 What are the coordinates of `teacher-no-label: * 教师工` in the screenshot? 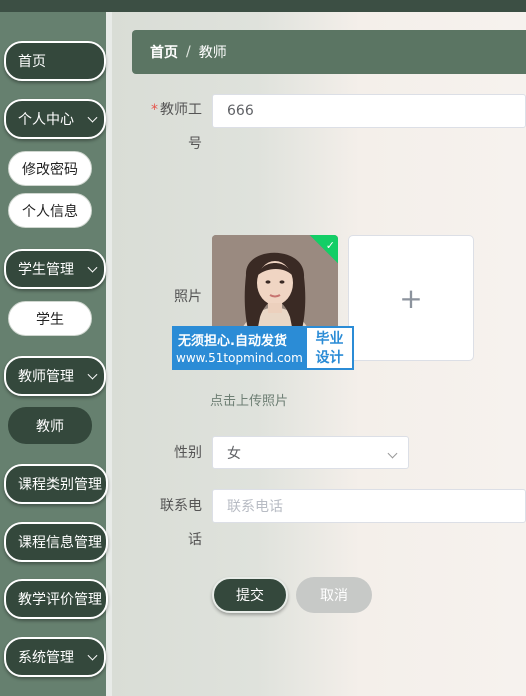 It's located at (176, 110).